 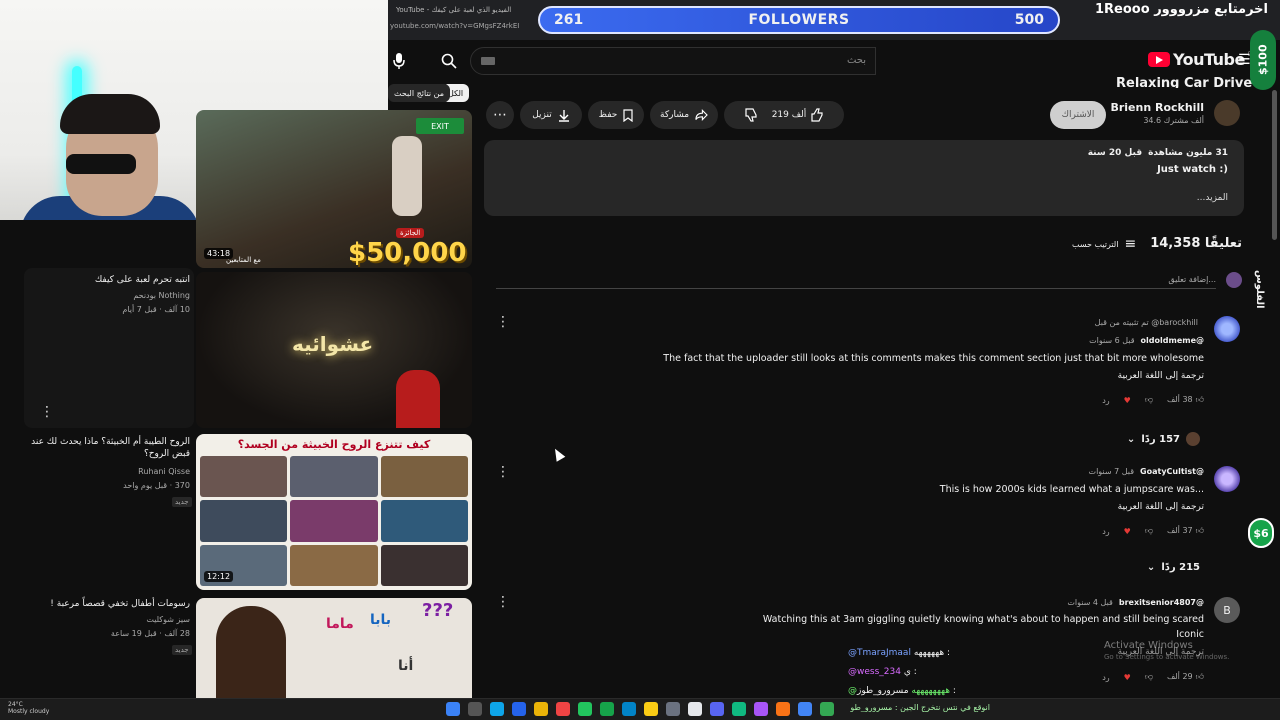 I want to click on chat-message: @TmaraJmaal ههههههه :, so click(x=948, y=653).